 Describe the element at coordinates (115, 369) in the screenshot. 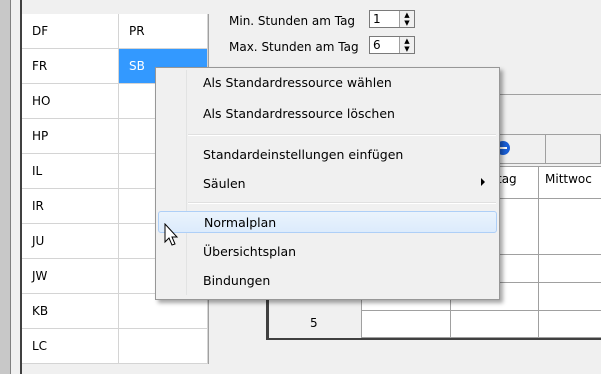

I see `grid-bottom-area` at that location.